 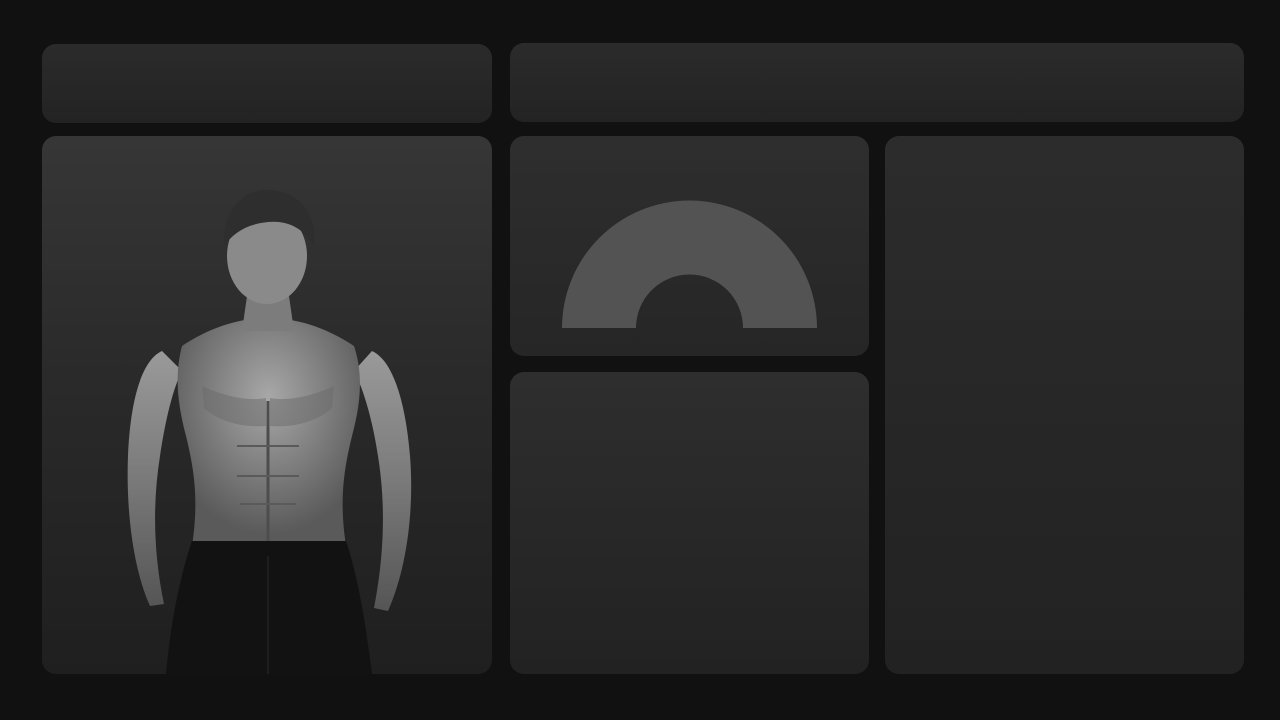 I want to click on half-donut-gauge-icon, so click(x=689, y=264).